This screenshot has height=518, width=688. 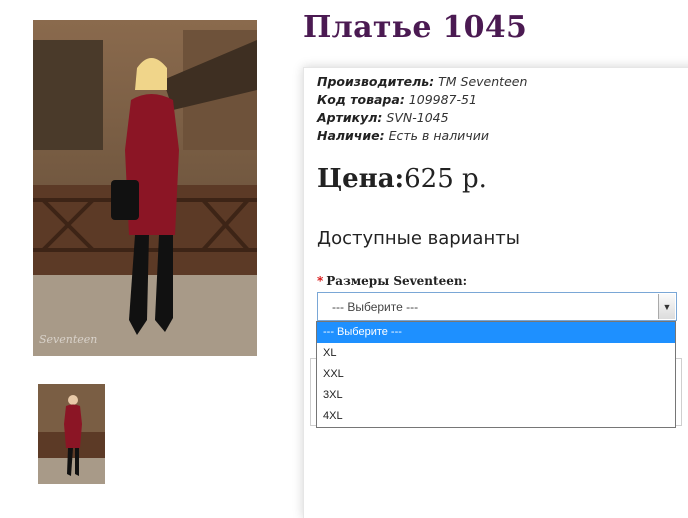 I want to click on size-option-4xl: 4XL, so click(x=496, y=416).